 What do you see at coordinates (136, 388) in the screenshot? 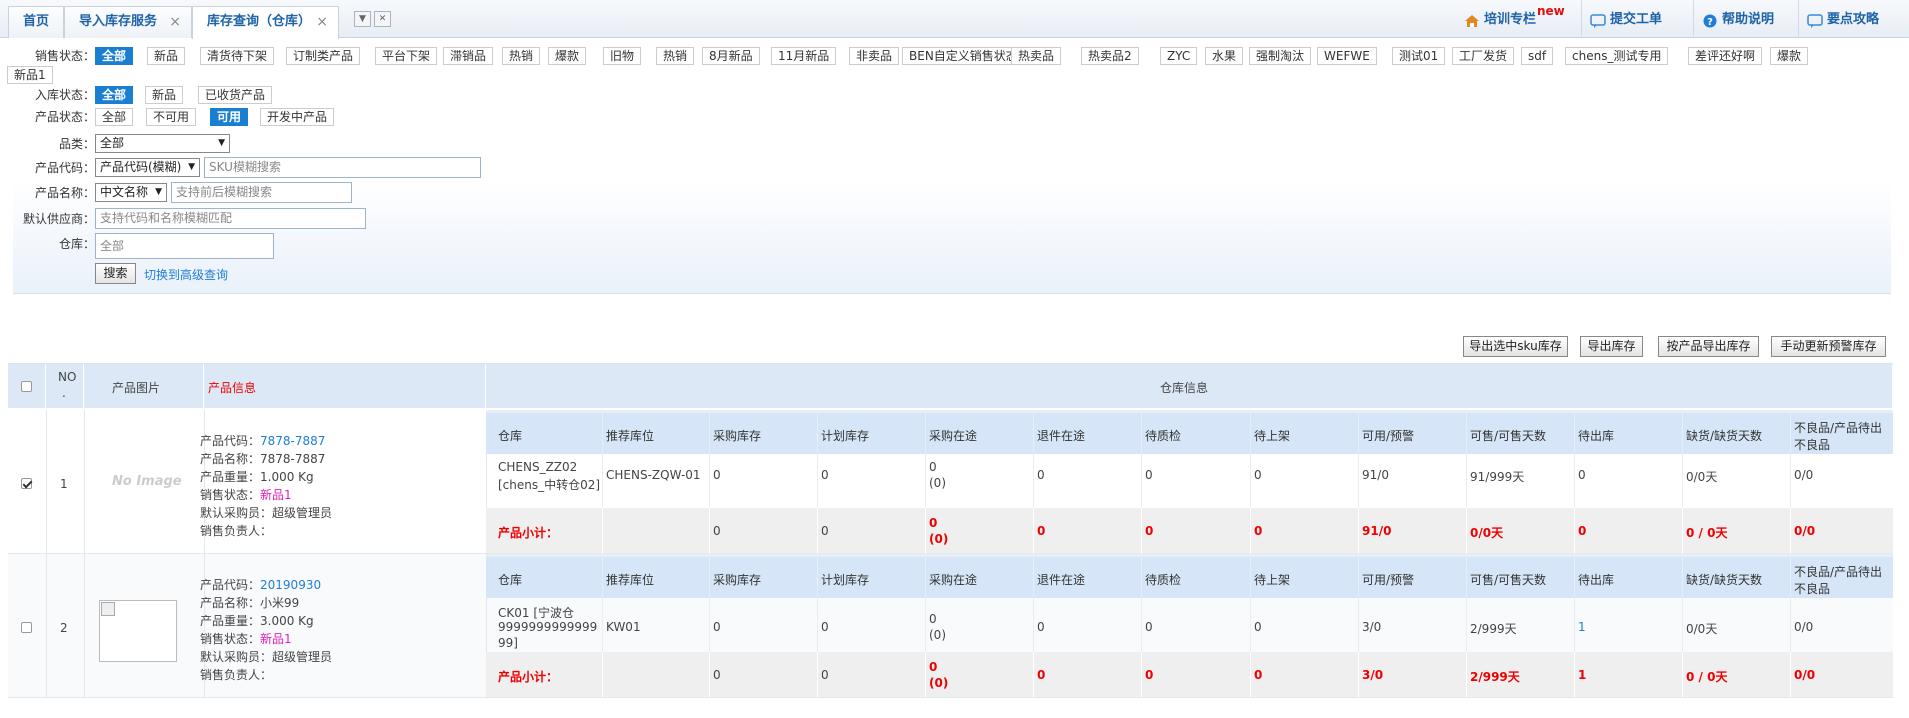
I see `header-image: 产品图片` at bounding box center [136, 388].